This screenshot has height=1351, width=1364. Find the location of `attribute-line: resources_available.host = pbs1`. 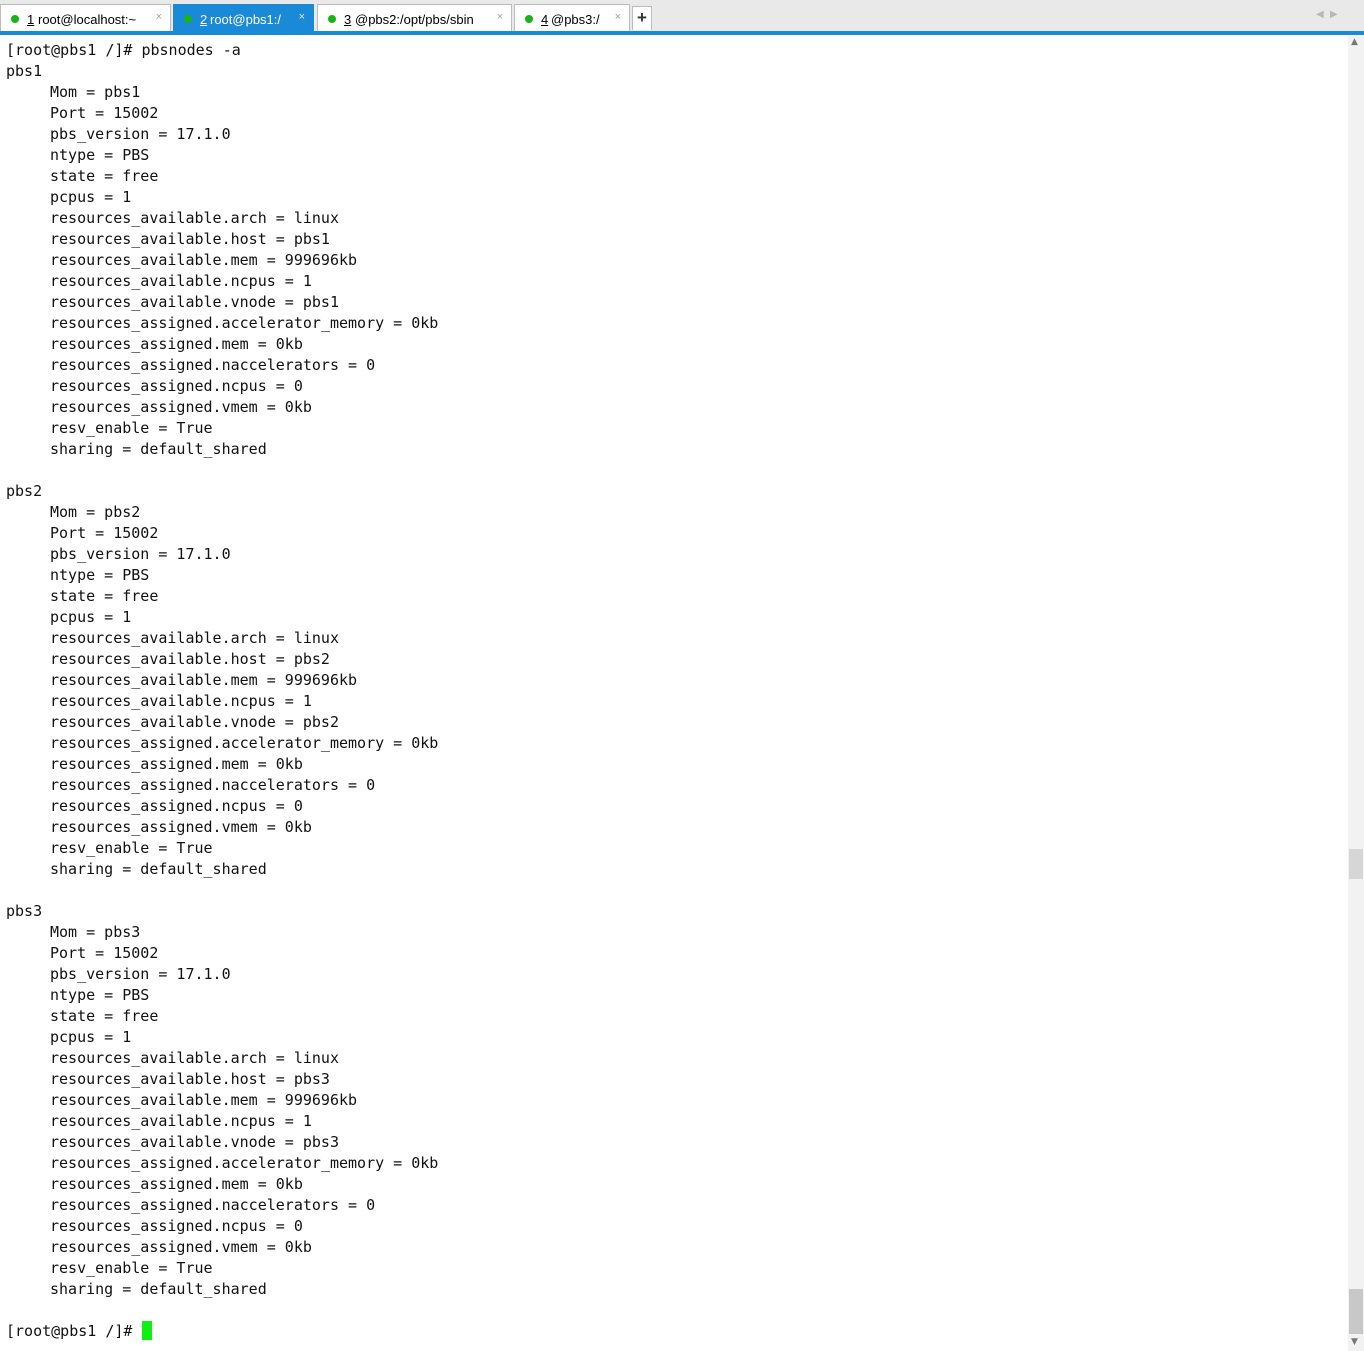

attribute-line: resources_available.host = pbs1 is located at coordinates (190, 239).